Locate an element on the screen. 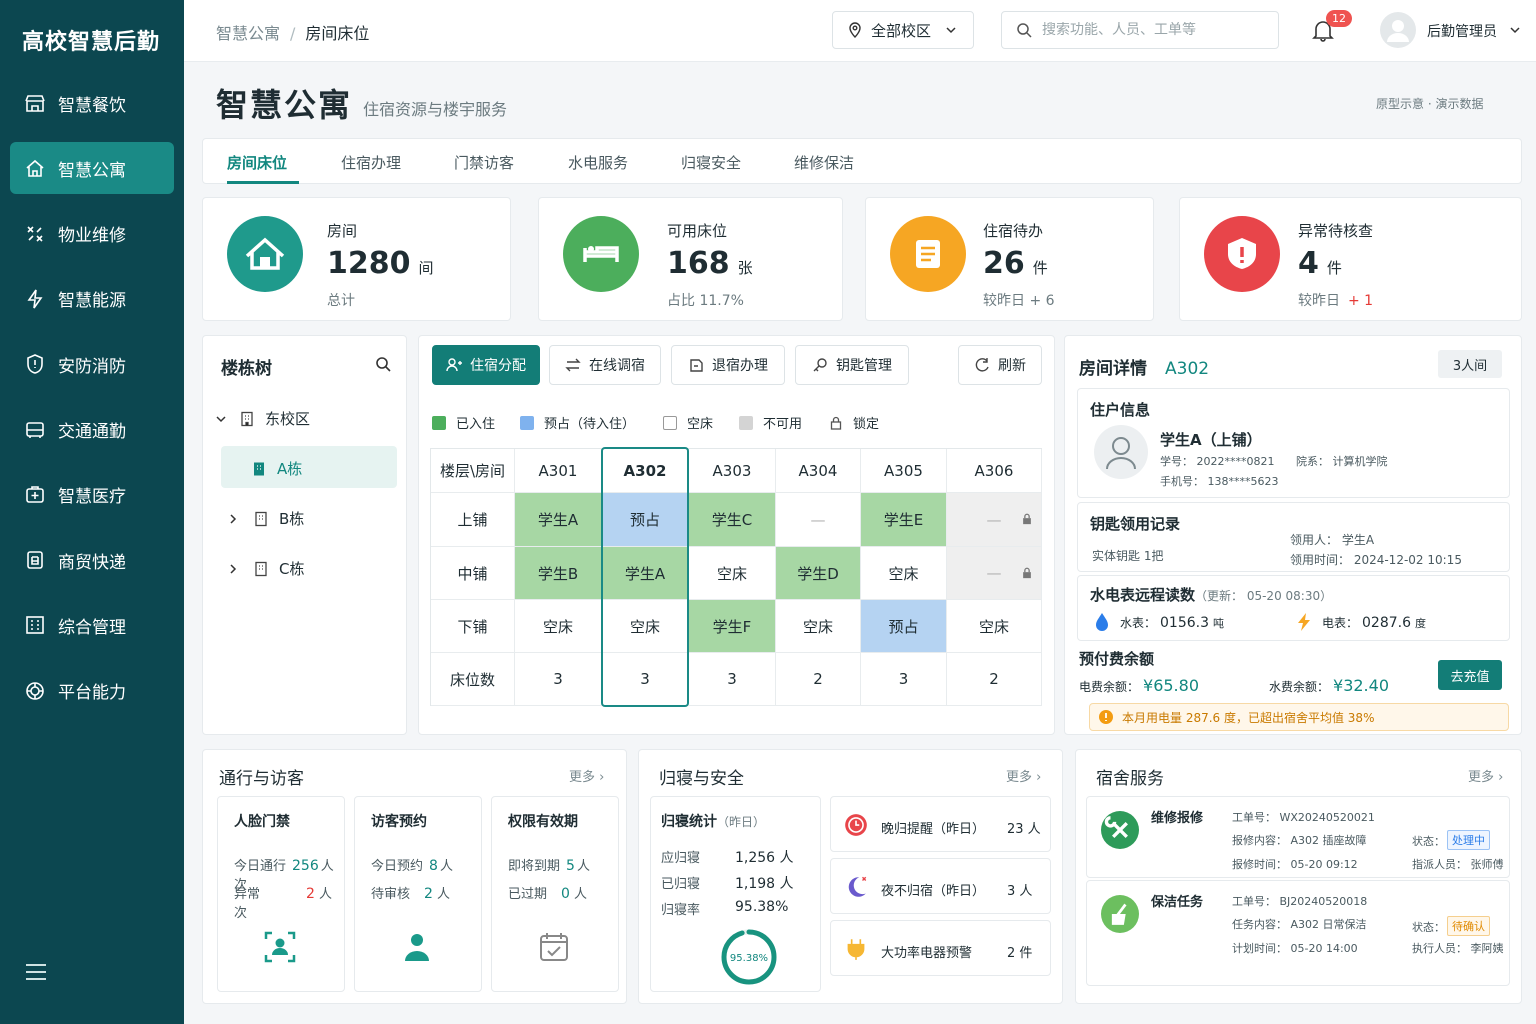 The height and width of the screenshot is (1024, 1536). access-card-2: 访客预约 今日预约 8 人待审核 2 人 is located at coordinates (418, 894).